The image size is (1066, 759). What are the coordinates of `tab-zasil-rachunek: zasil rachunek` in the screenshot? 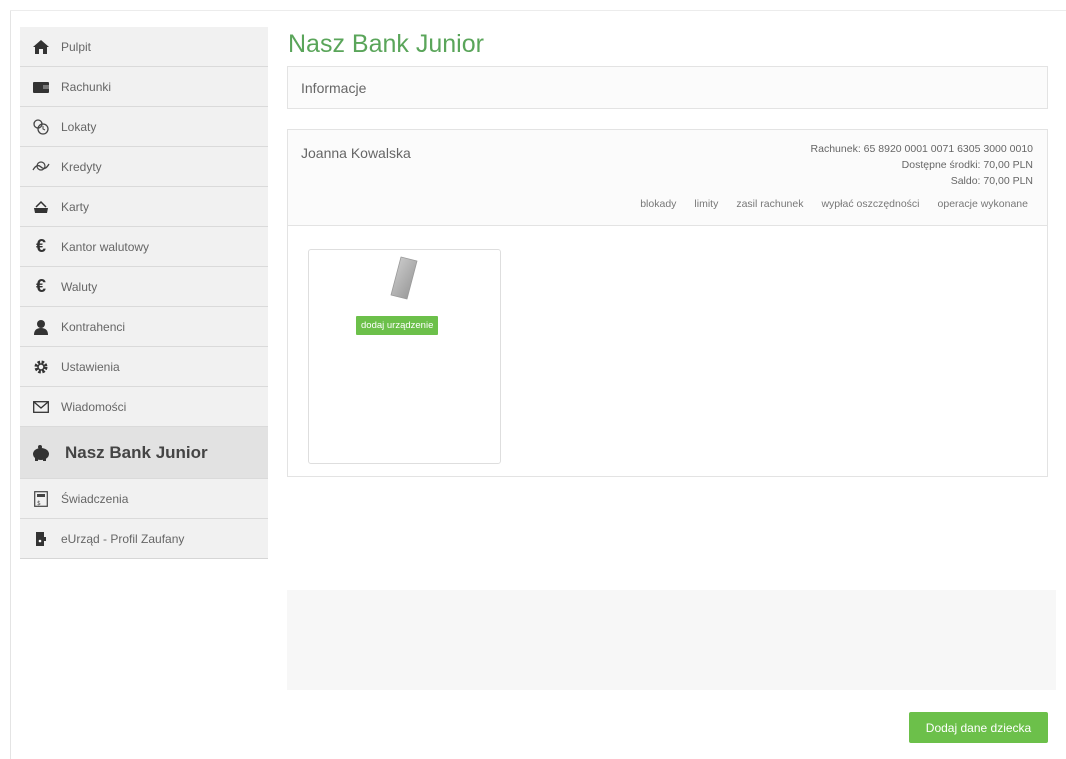 It's located at (769, 204).